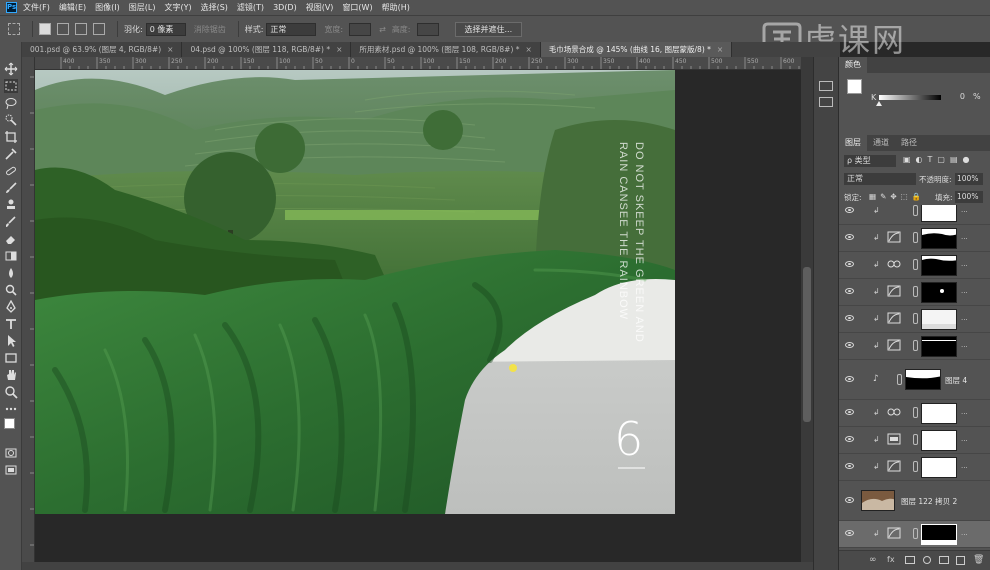  What do you see at coordinates (939, 159) in the screenshot?
I see `filter-icons: ▣◐T▢▤●` at bounding box center [939, 159].